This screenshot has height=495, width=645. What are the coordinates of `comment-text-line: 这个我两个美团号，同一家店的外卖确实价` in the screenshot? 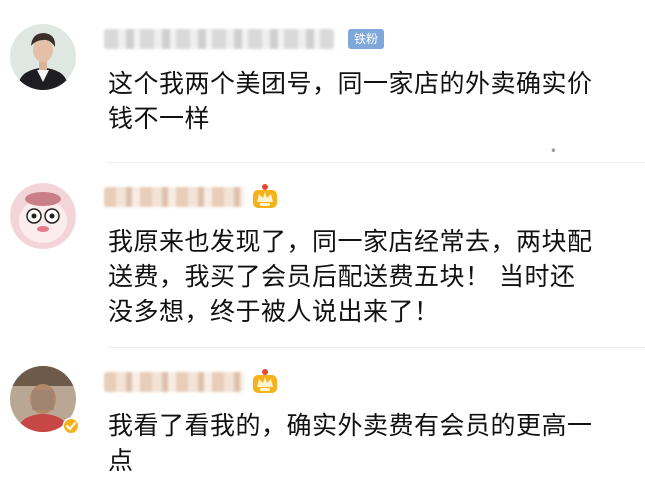 It's located at (350, 83).